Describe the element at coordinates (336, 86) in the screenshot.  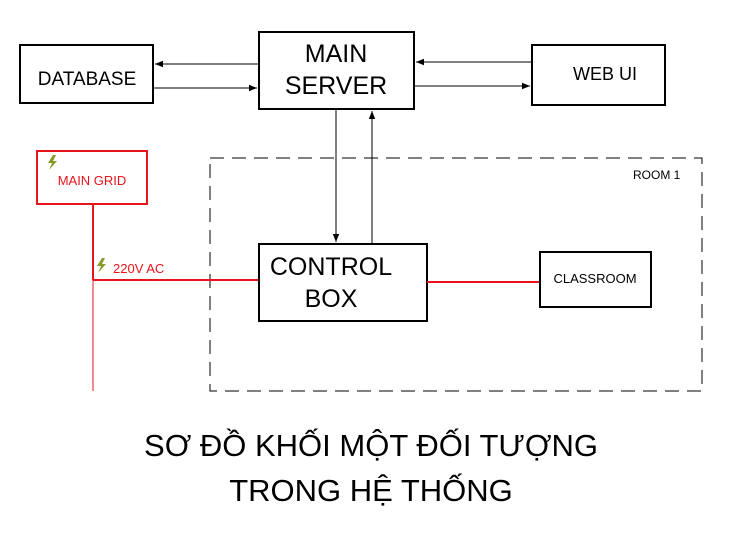
I see `main-server-label-line2: SERVER` at that location.